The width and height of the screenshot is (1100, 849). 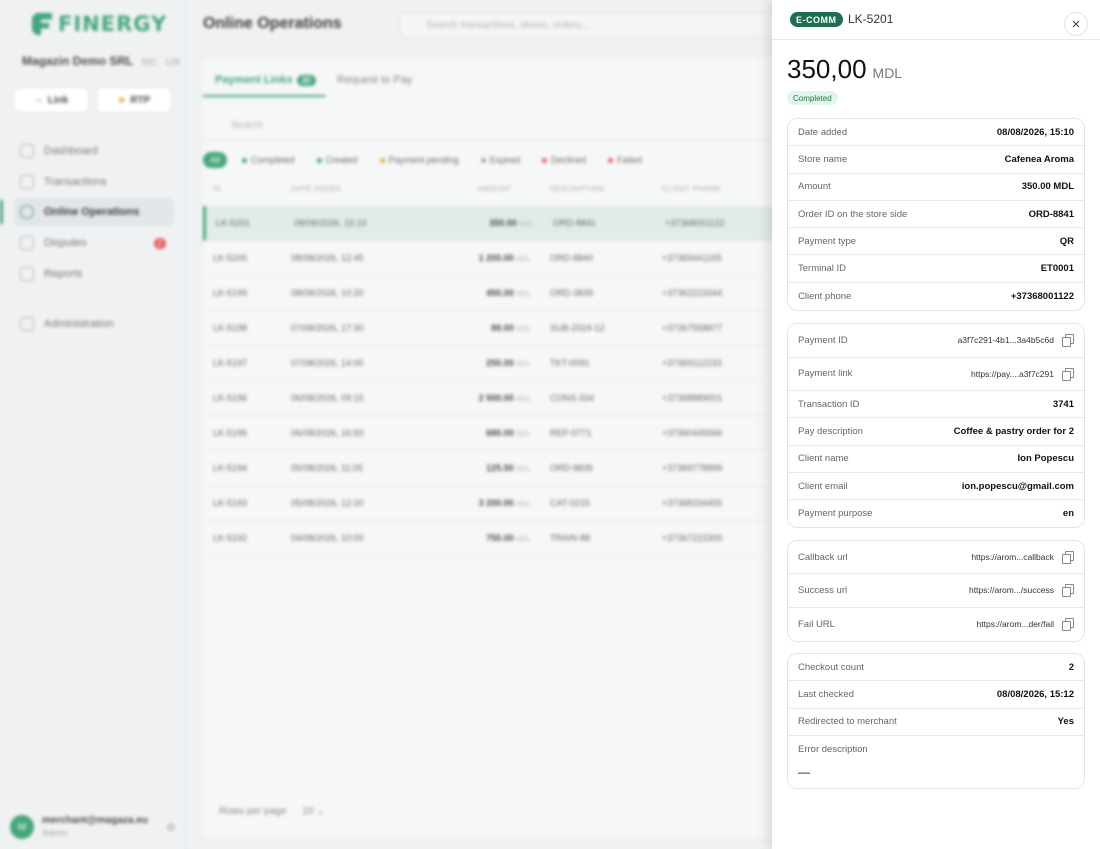 I want to click on detail-row: Success url https://arom.../success, so click(x=936, y=591).